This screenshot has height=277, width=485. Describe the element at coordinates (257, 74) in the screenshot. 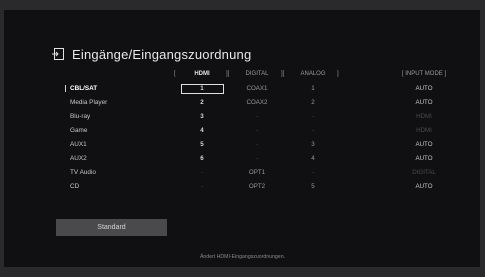

I see `header-digital: DIGITAL` at that location.